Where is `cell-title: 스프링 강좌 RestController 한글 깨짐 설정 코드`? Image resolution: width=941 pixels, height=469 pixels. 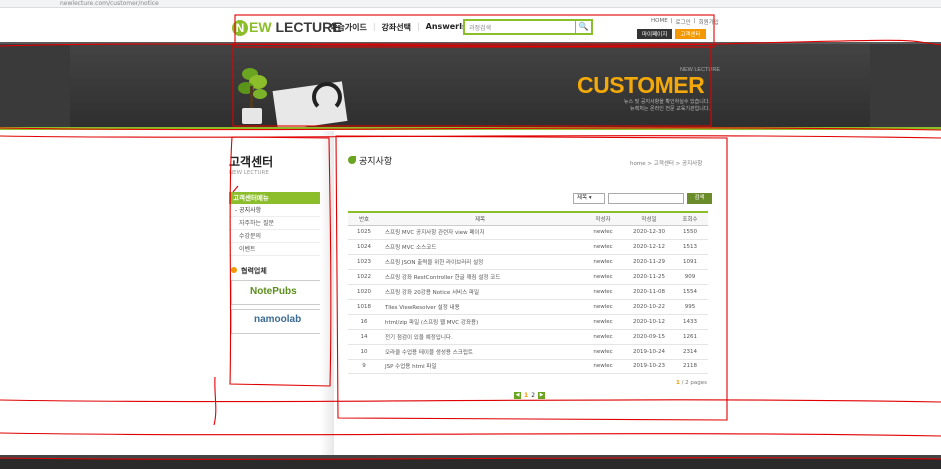
cell-title: 스프링 강좌 RestController 한글 깨짐 설정 코드 is located at coordinates (480, 277).